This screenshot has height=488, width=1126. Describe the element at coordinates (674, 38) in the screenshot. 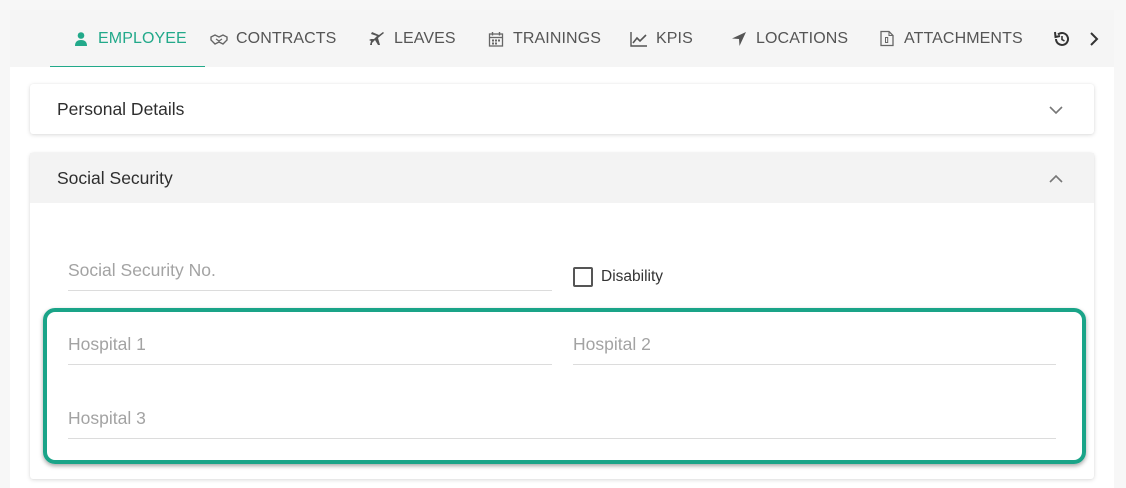

I see `tab-label: KPIS` at that location.